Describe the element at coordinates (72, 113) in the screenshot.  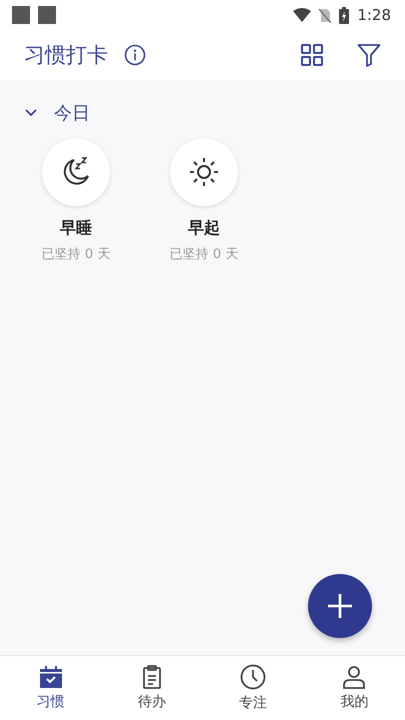
I see `section-title: 今日` at that location.